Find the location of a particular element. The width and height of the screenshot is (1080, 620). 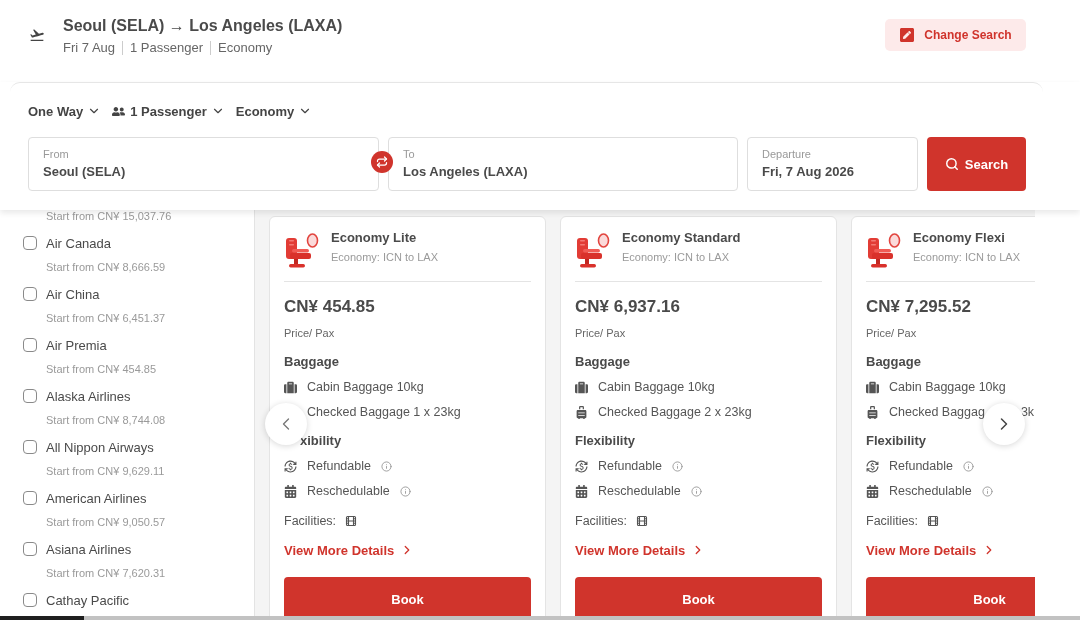

section-heading: xibility is located at coordinates (321, 441).